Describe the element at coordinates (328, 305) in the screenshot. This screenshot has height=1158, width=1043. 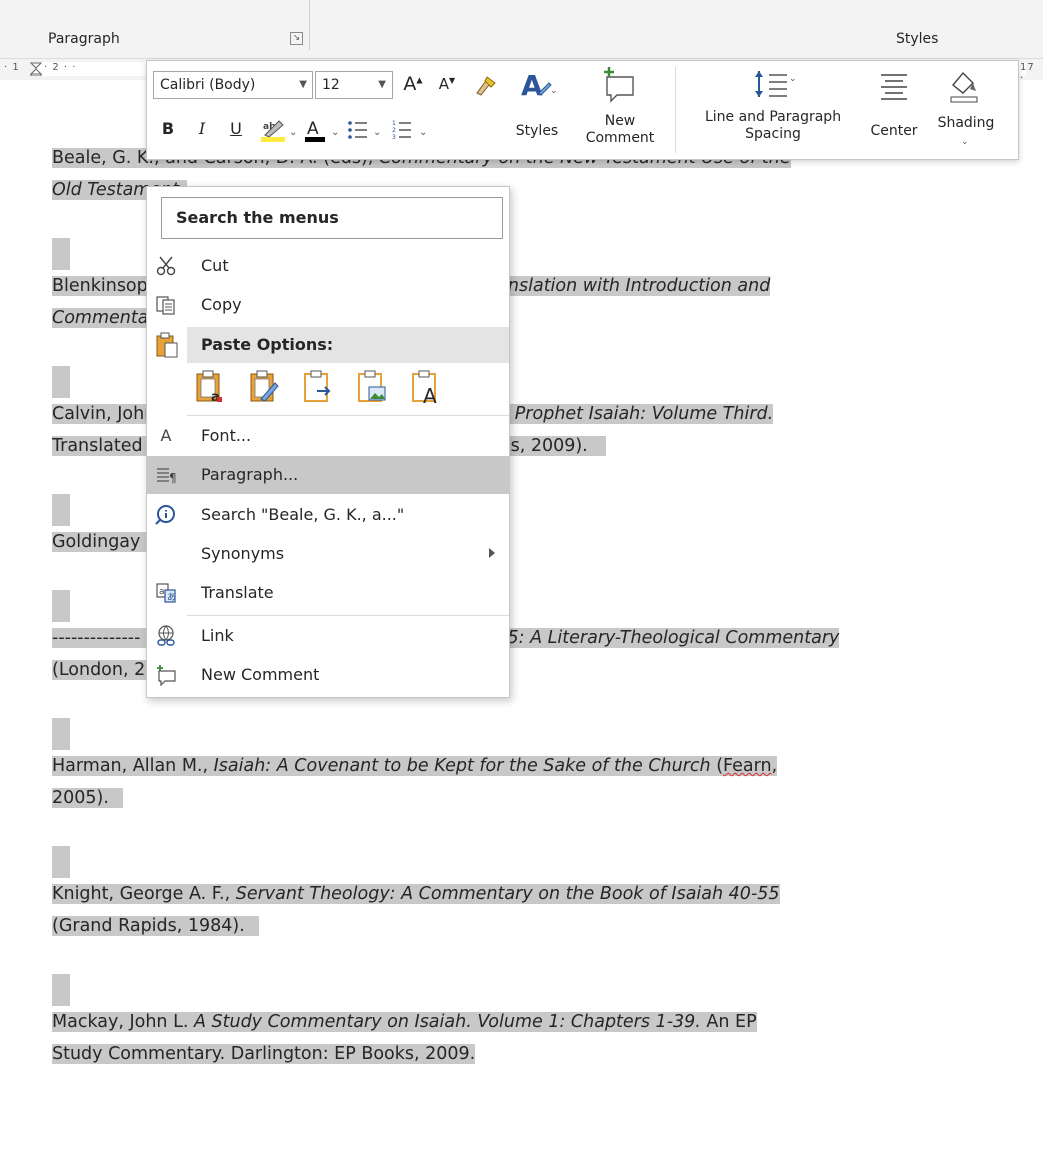
I see `menu-item-copy: Copy` at that location.